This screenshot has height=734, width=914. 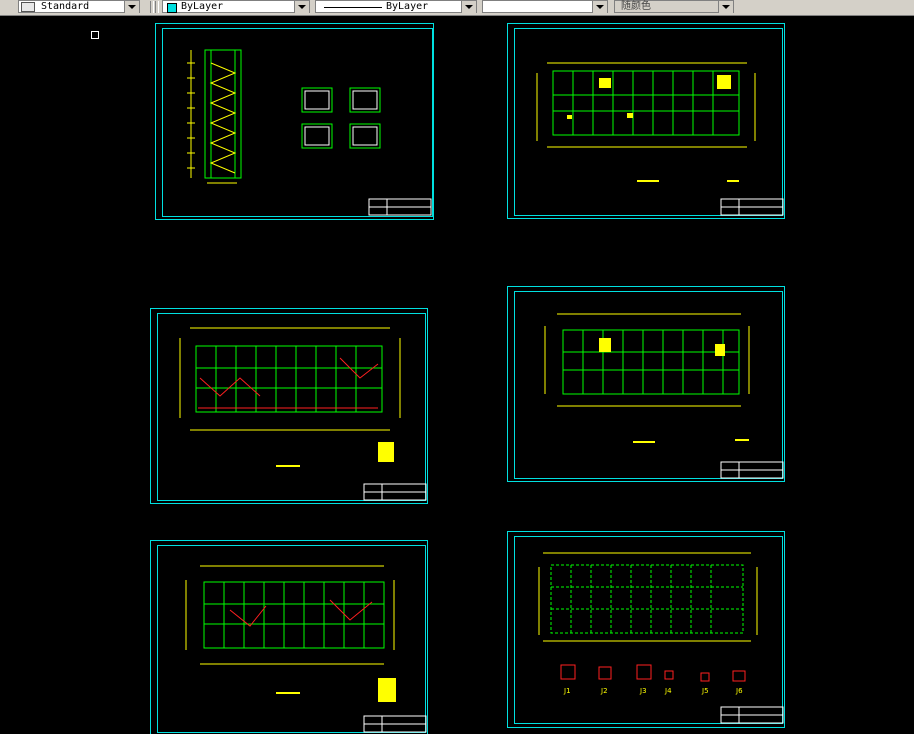 I want to click on drawing-sheet-foundation-plan: J1 J2 J3 J4 J5 J6, so click(x=647, y=631).